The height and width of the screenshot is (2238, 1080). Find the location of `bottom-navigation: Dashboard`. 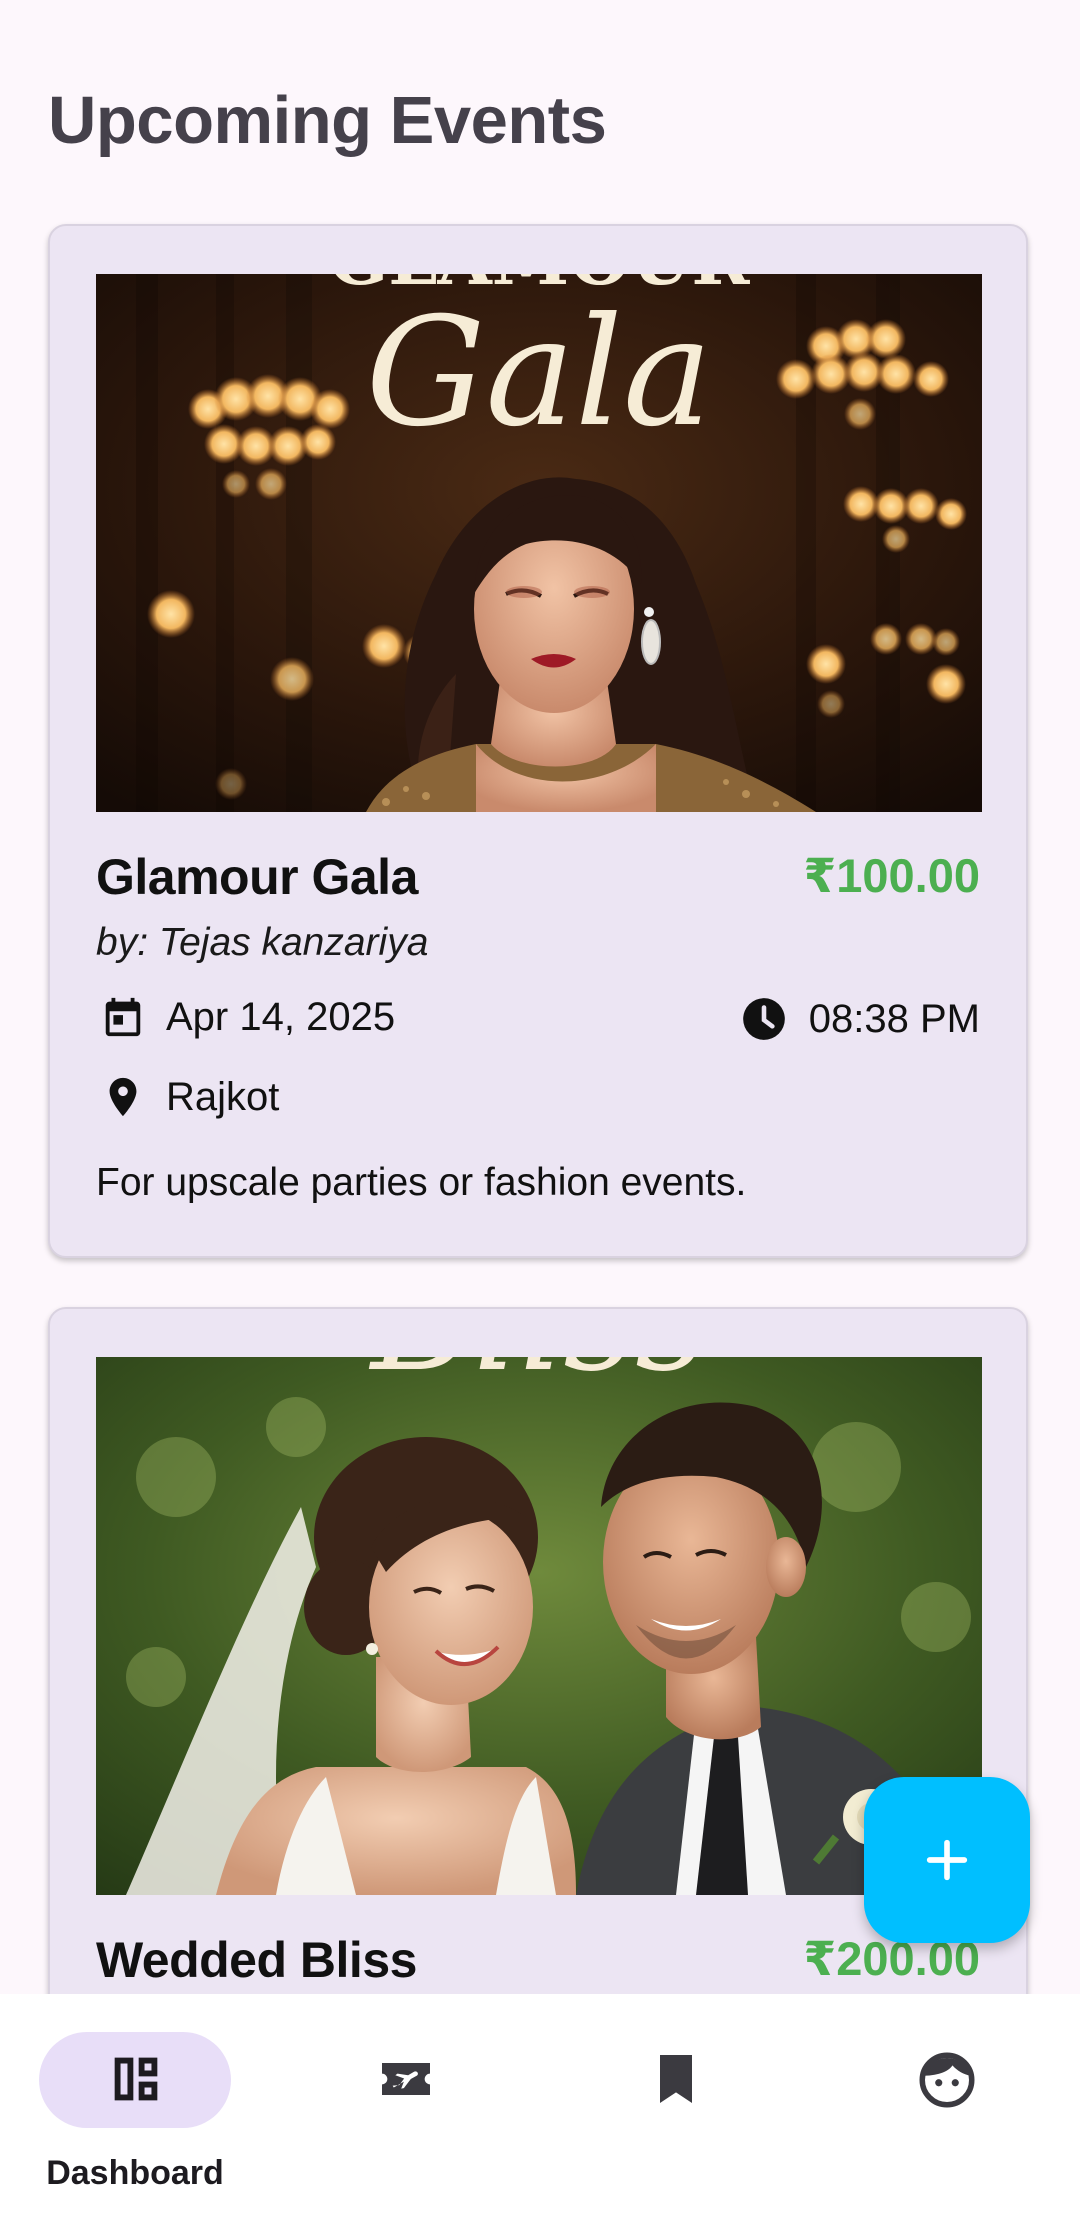

bottom-navigation: Dashboard is located at coordinates (540, 2116).